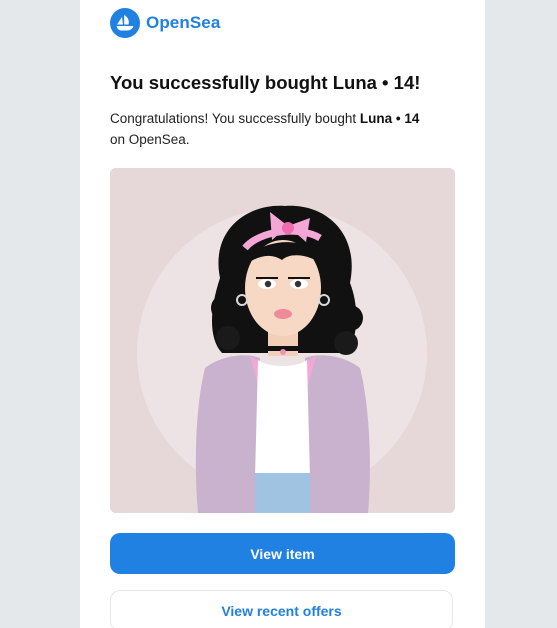 This screenshot has width=557, height=628. I want to click on brand-name: OpenSea, so click(183, 22).